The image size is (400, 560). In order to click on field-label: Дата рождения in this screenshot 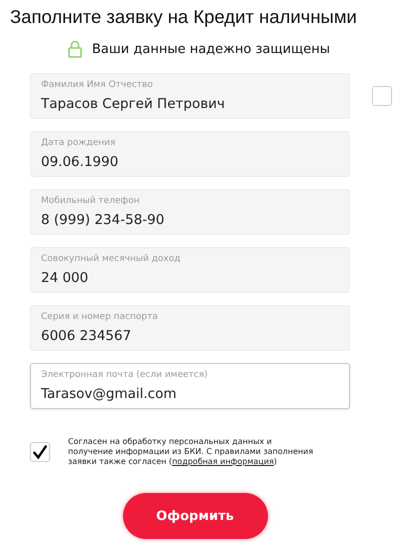, I will do `click(78, 143)`.